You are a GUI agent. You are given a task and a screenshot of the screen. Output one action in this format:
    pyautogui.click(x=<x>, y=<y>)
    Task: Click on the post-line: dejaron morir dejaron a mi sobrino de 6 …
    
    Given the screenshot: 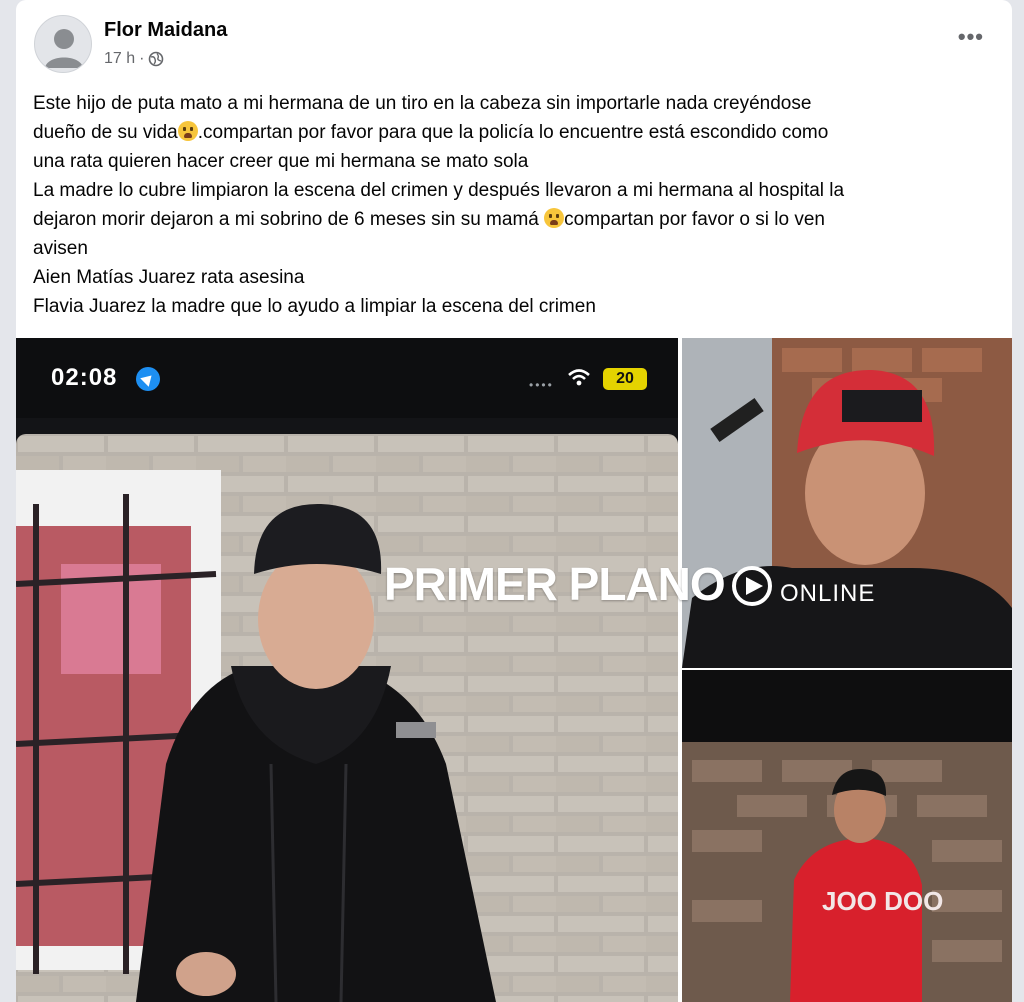 What is the action you would take?
    pyautogui.click(x=429, y=219)
    